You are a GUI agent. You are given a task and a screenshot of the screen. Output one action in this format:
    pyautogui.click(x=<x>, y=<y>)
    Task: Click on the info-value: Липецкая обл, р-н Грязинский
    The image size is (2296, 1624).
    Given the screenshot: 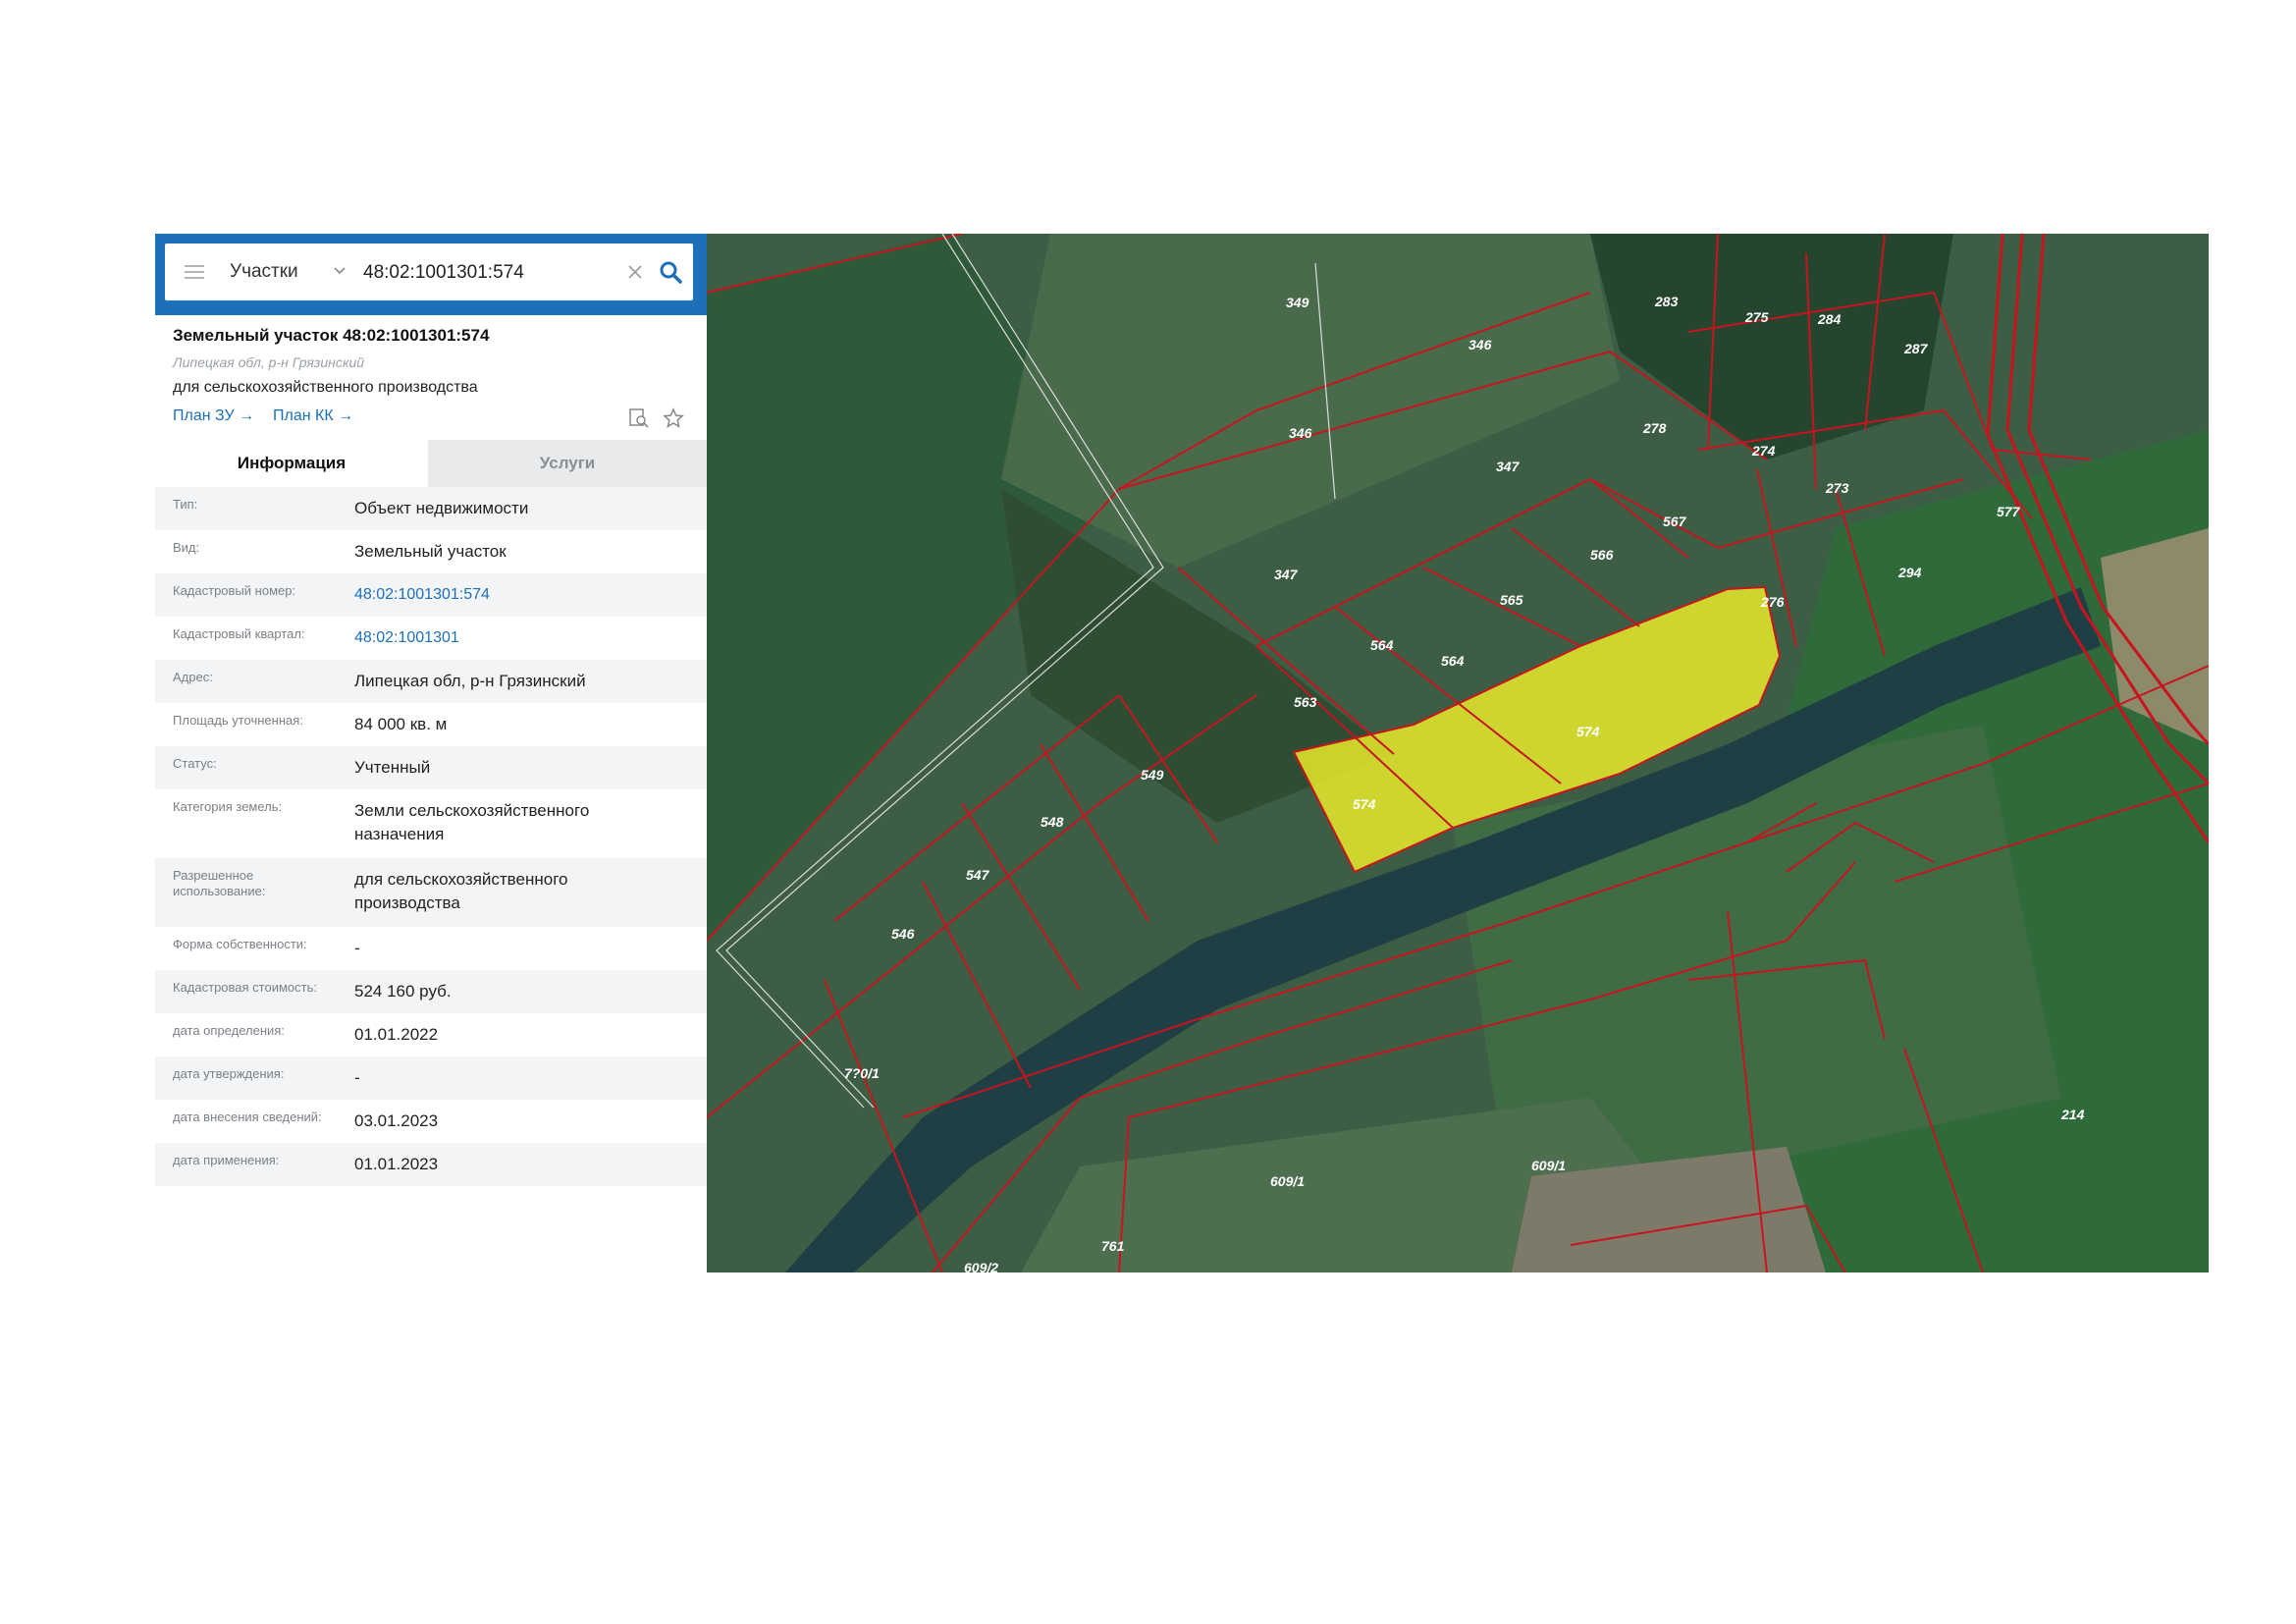 What is the action you would take?
    pyautogui.click(x=470, y=681)
    